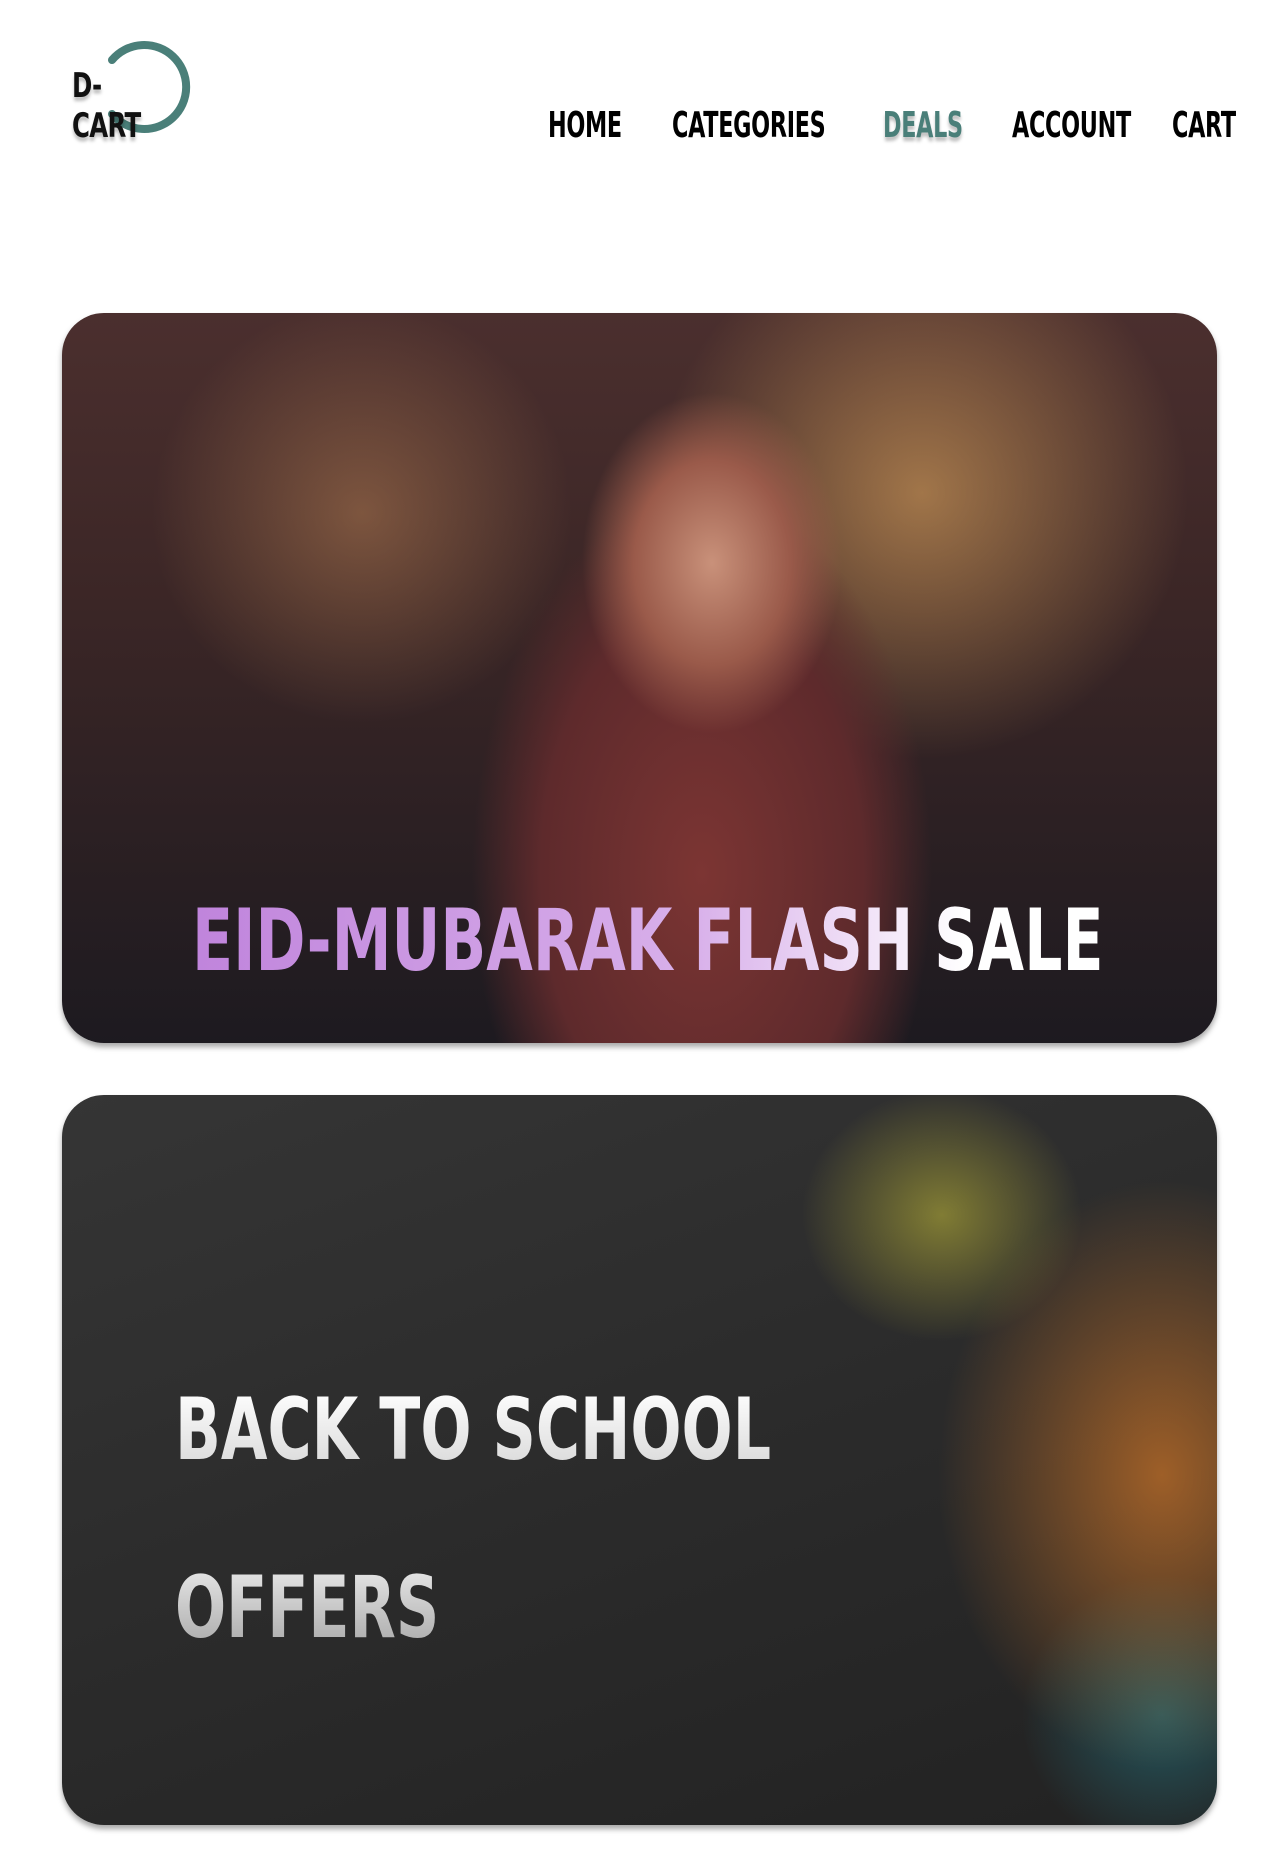 The image size is (1280, 1859). Describe the element at coordinates (640, 126) in the screenshot. I see `main-nav: HOME CATEGORIES DEALS ACCOUNT CART` at that location.